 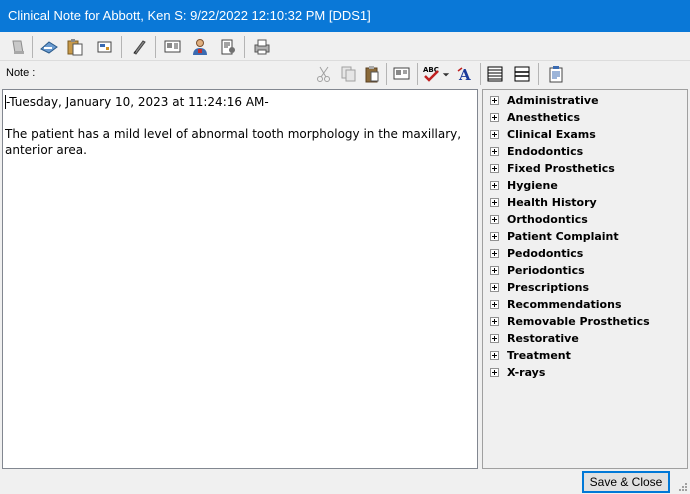 I want to click on provider-icon, so click(x=200, y=47).